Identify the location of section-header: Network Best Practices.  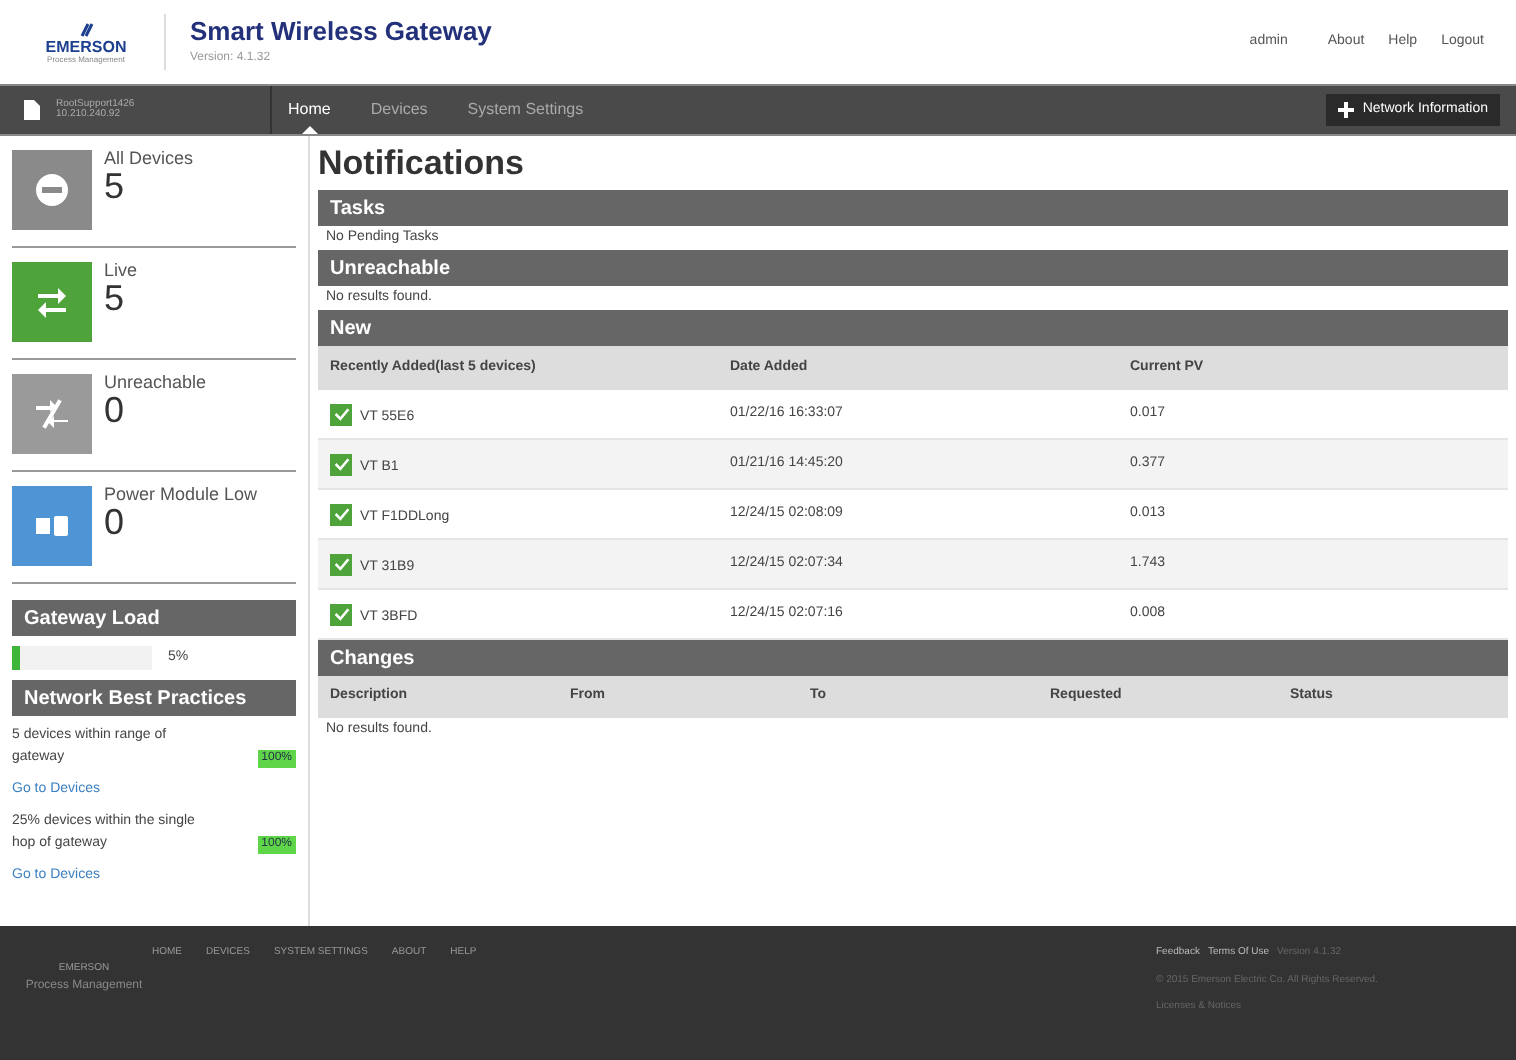
(154, 698).